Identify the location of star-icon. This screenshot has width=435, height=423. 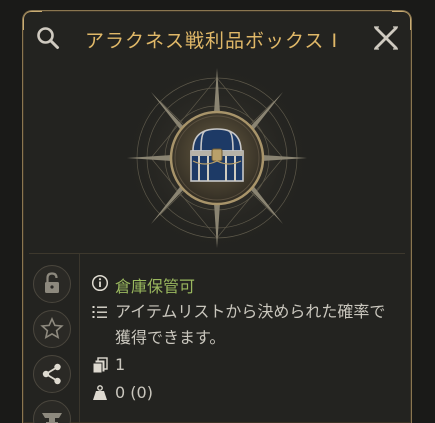
(52, 329).